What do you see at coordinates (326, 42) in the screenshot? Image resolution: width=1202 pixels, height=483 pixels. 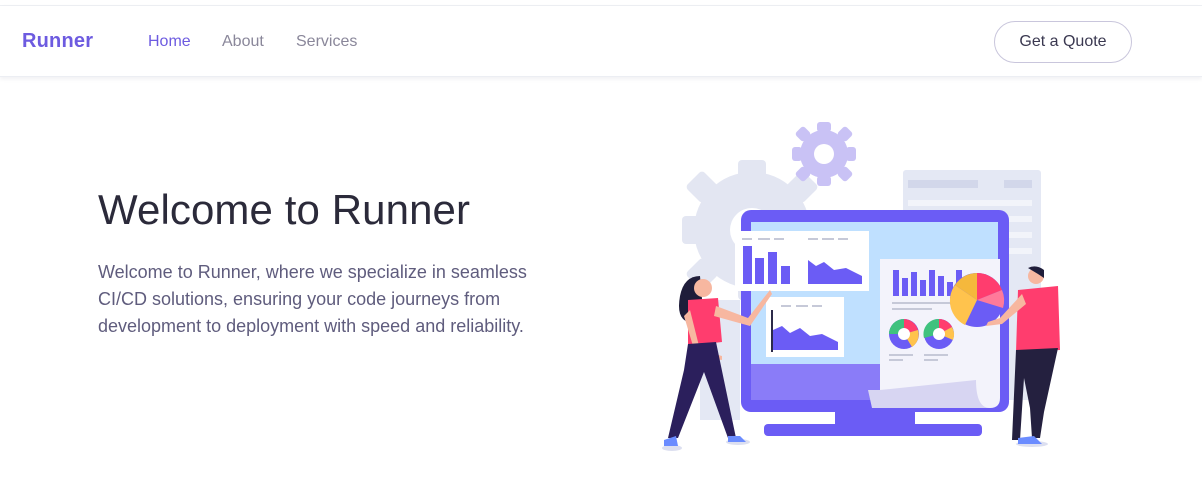 I see `nav-link-services: Services` at bounding box center [326, 42].